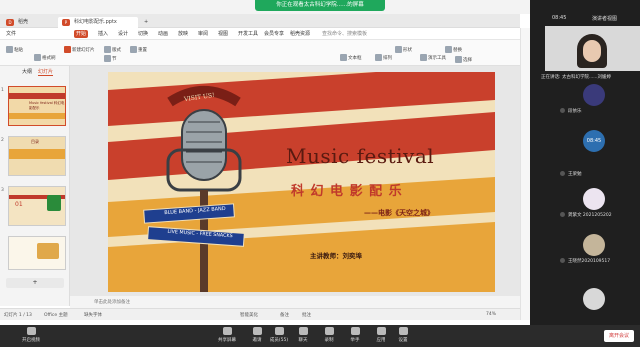  I want to click on reset-icon, so click(133, 49).